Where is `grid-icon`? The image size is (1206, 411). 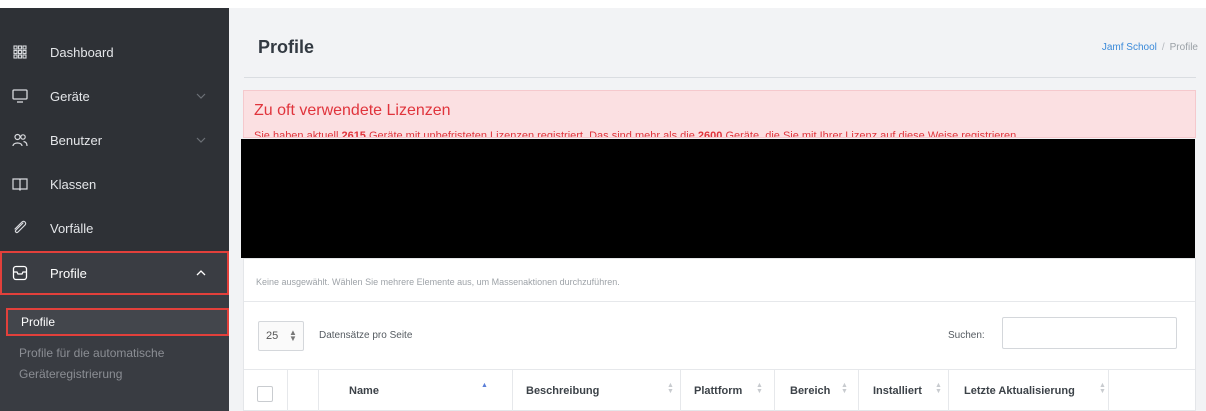 grid-icon is located at coordinates (20, 52).